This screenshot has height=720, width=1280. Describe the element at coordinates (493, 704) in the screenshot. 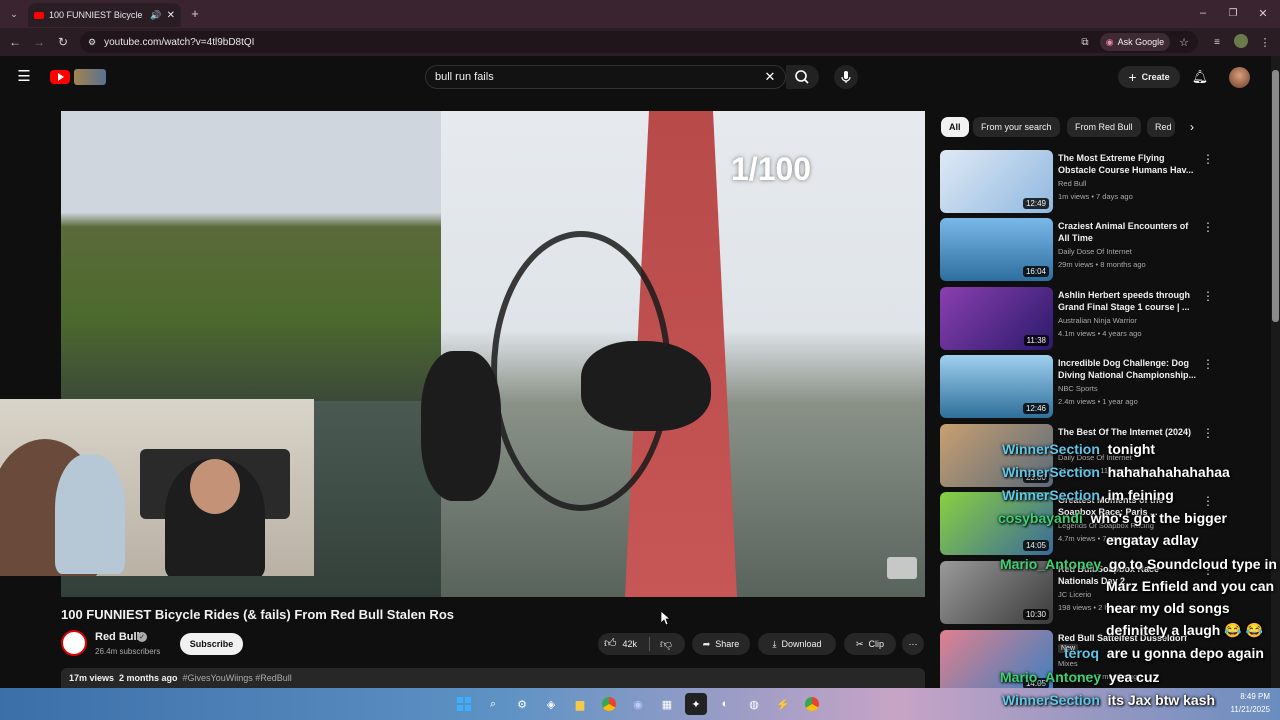

I see `taskbar-search-icon: ⌕` at that location.